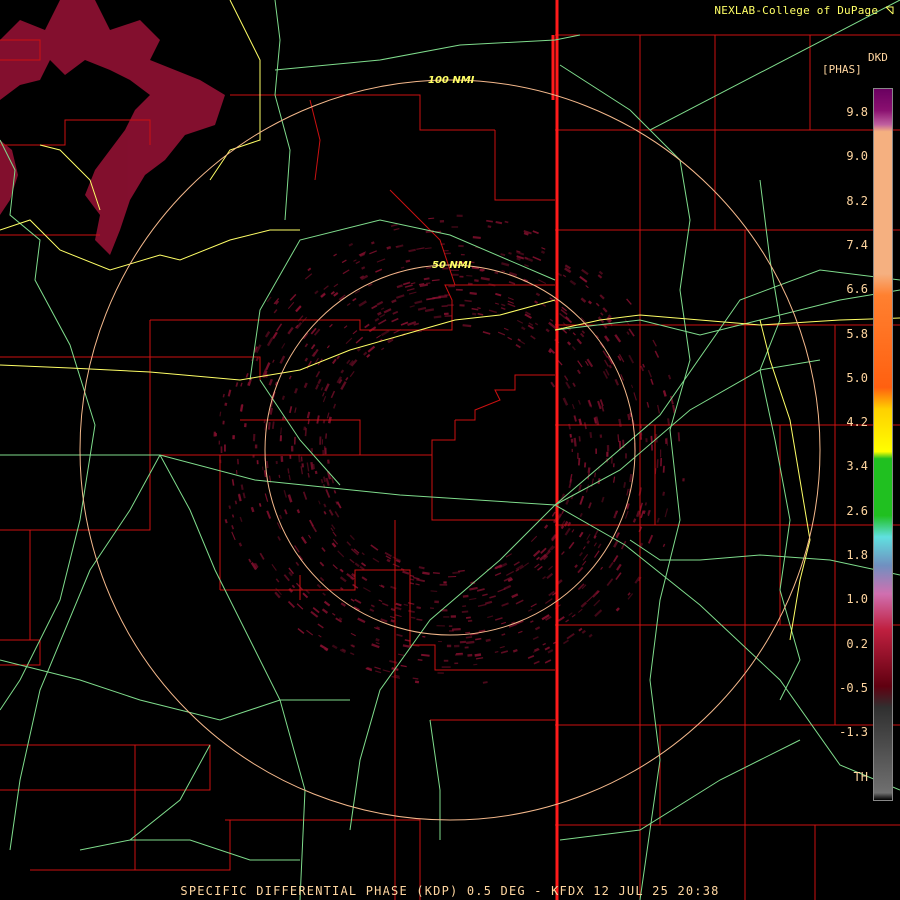  Describe the element at coordinates (857, 156) in the screenshot. I see `legend-tick-label: 9.0` at that location.